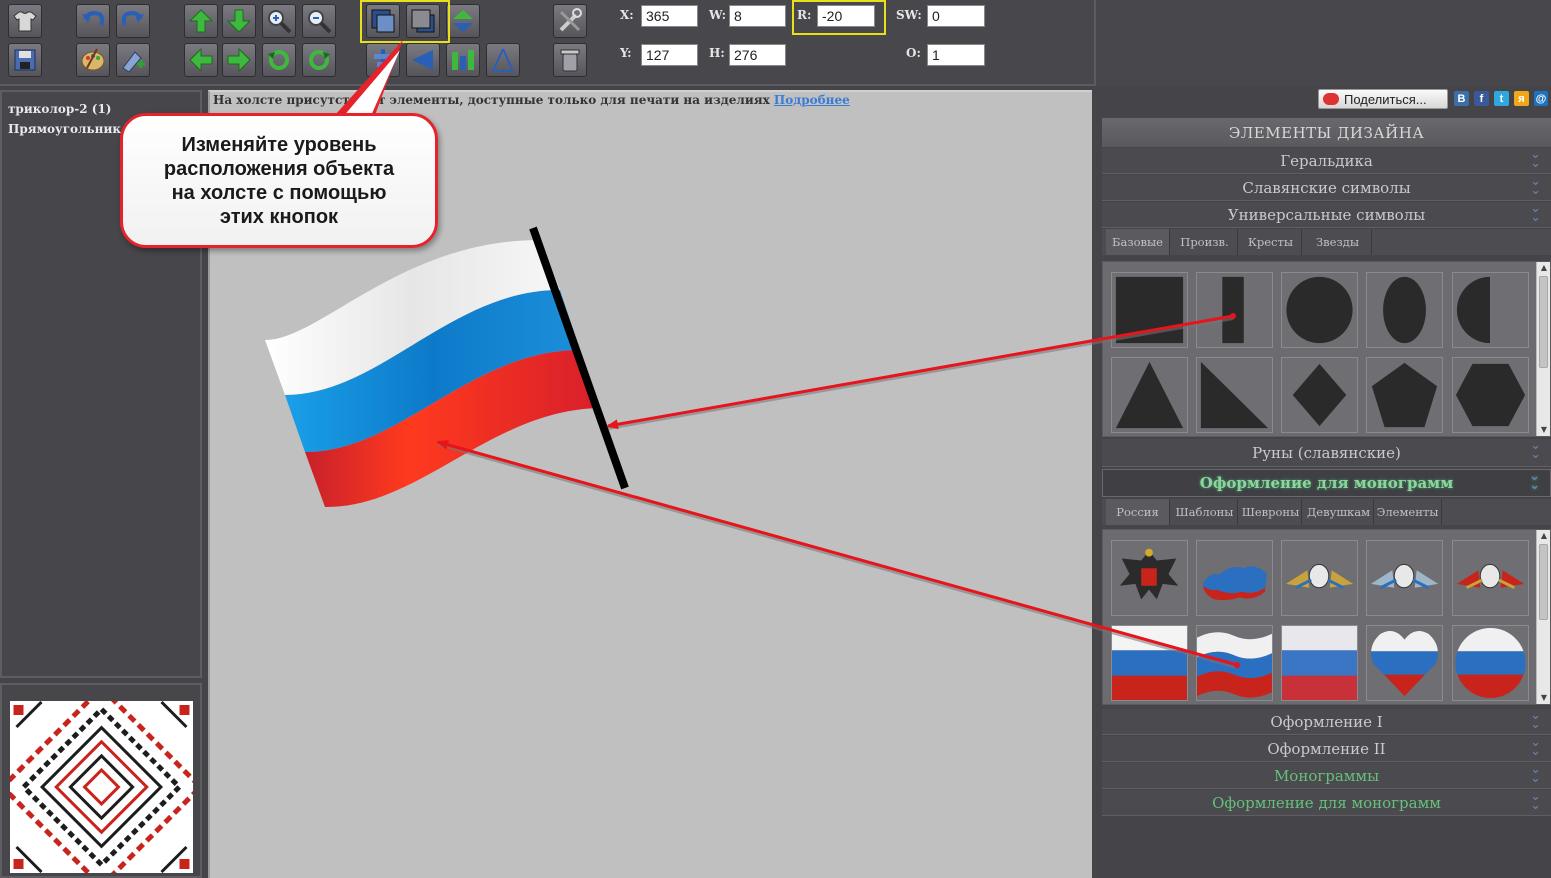 Image resolution: width=1551 pixels, height=878 pixels. I want to click on panel-title: ЭЛЕМЕНТЫ ДИЗАЙНА, so click(1326, 132).